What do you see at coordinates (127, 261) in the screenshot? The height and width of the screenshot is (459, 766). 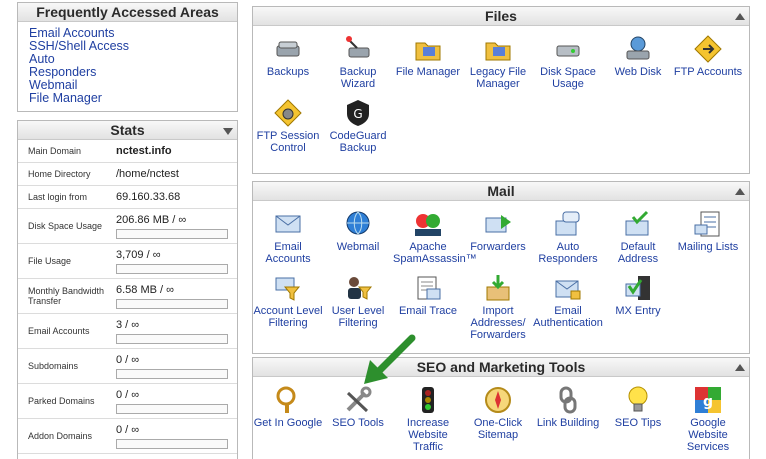 I see `stat-file-usage: File Usage 3,709 / ∞` at bounding box center [127, 261].